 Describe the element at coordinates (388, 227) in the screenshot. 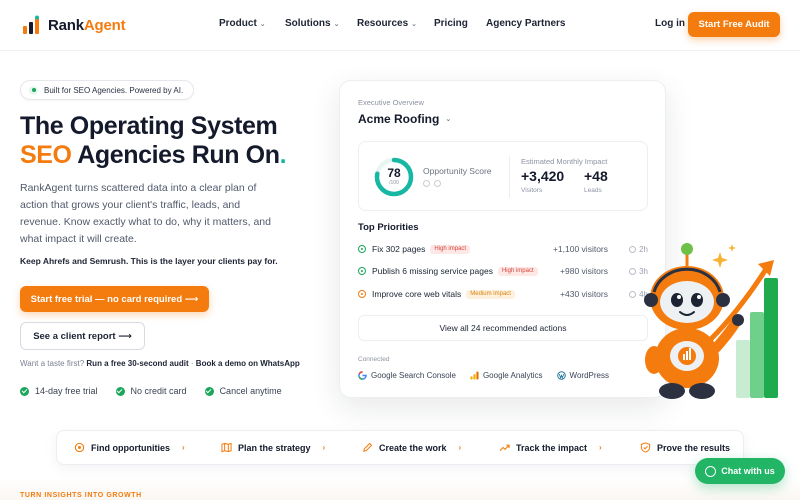

I see `priorities-title: Top Priorities` at that location.